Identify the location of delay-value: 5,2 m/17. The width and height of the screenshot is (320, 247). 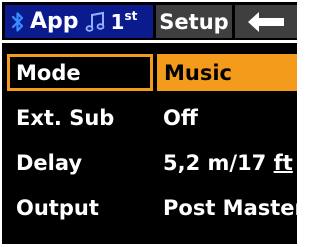
(218, 163).